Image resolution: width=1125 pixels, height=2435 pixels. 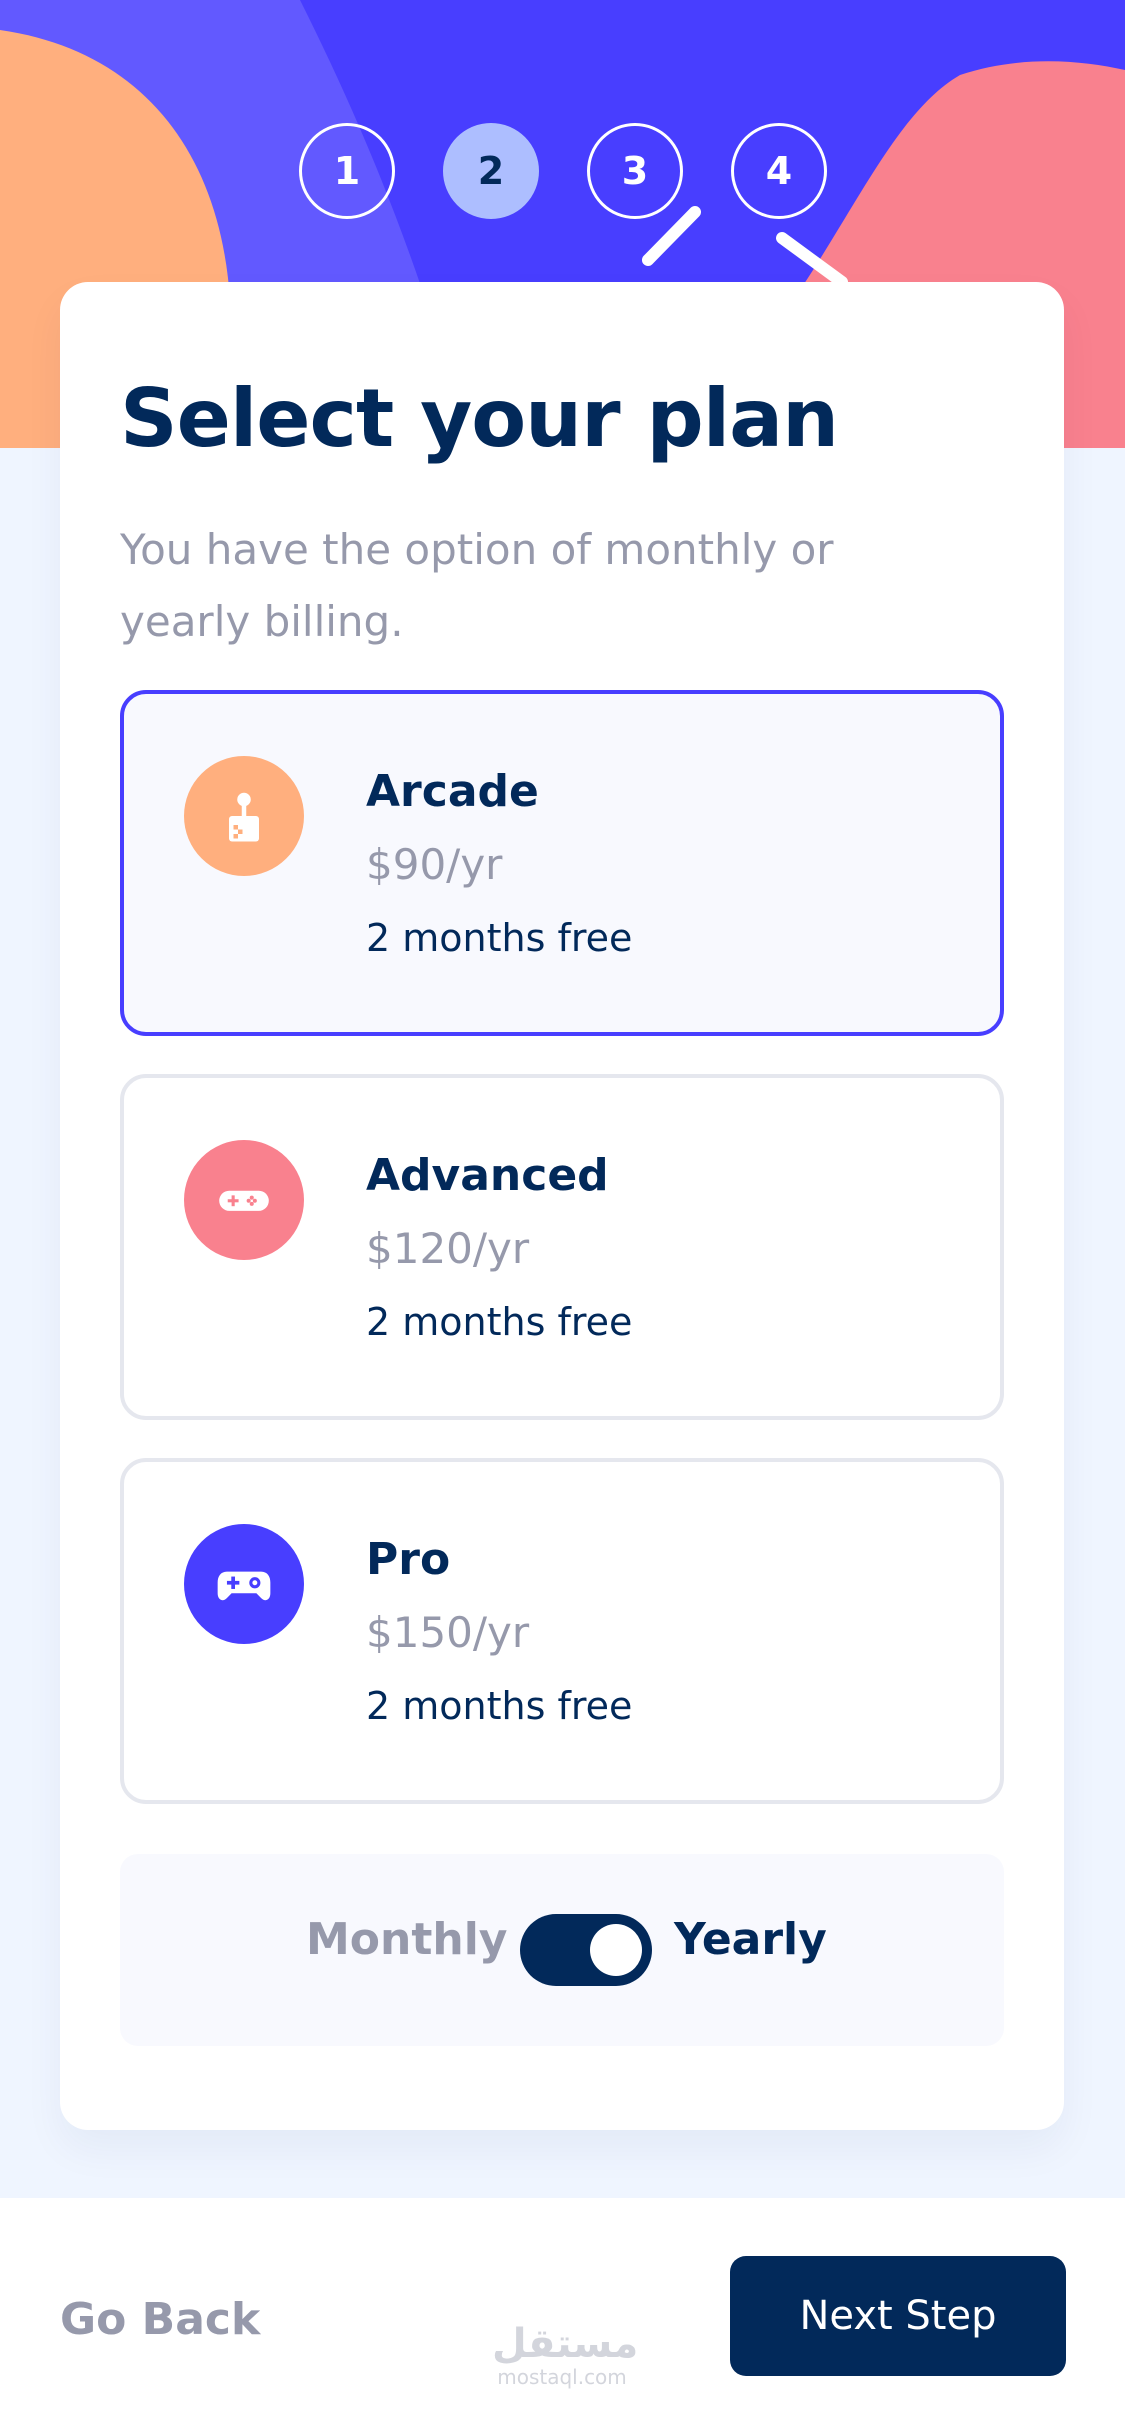 What do you see at coordinates (408, 1559) in the screenshot?
I see `plan-name: Pro` at bounding box center [408, 1559].